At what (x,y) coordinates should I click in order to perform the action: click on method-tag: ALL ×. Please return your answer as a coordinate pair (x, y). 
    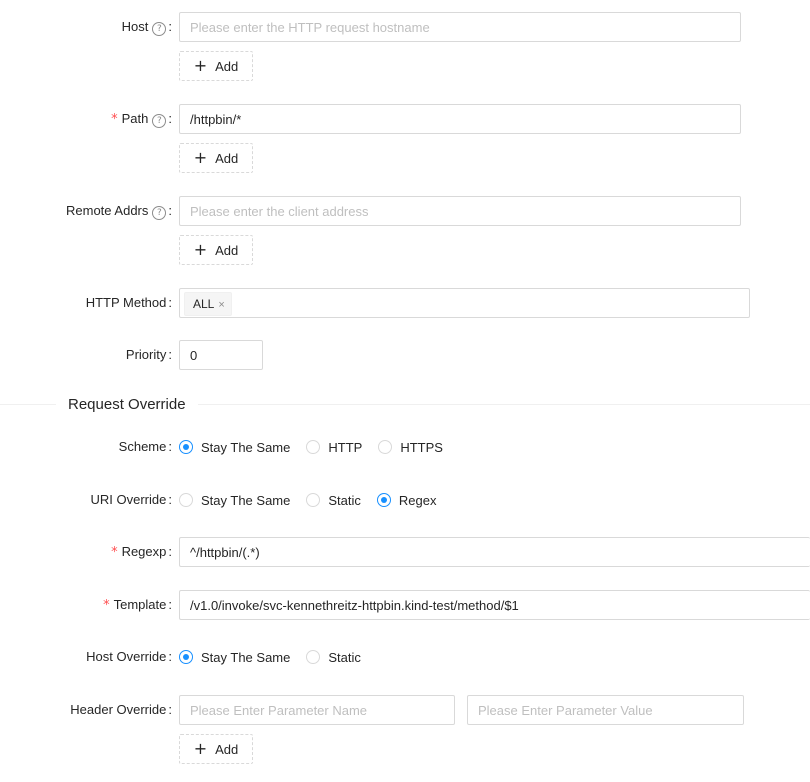
    Looking at the image, I should click on (208, 304).